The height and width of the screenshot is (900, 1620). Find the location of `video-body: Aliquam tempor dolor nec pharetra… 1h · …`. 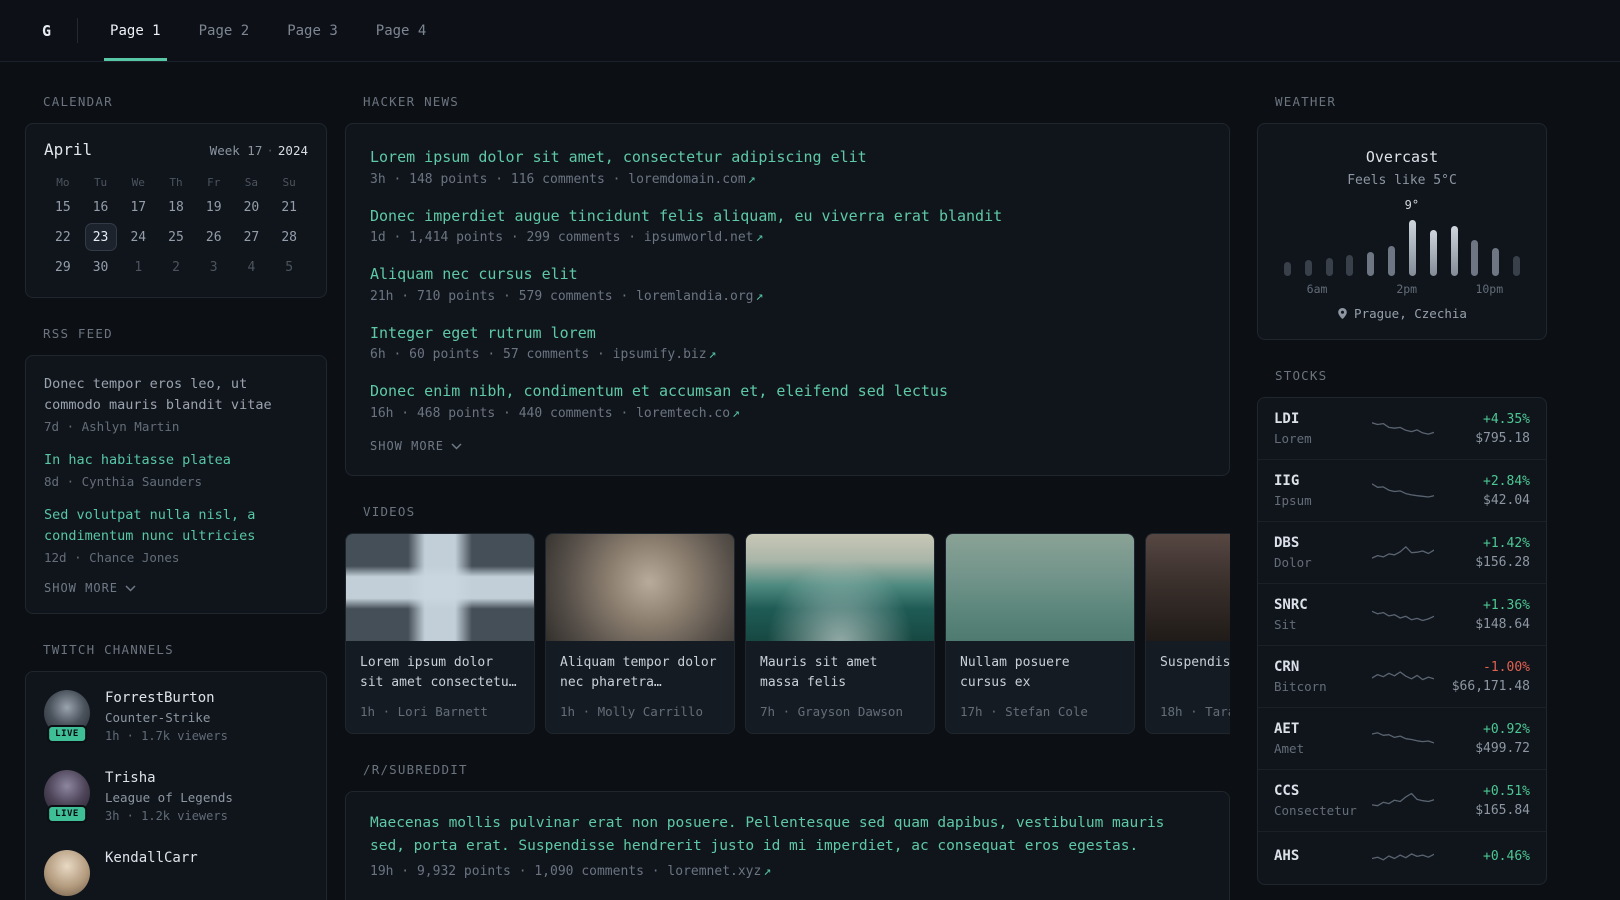

video-body: Aliquam tempor dolor nec pharetra… 1h · … is located at coordinates (640, 687).